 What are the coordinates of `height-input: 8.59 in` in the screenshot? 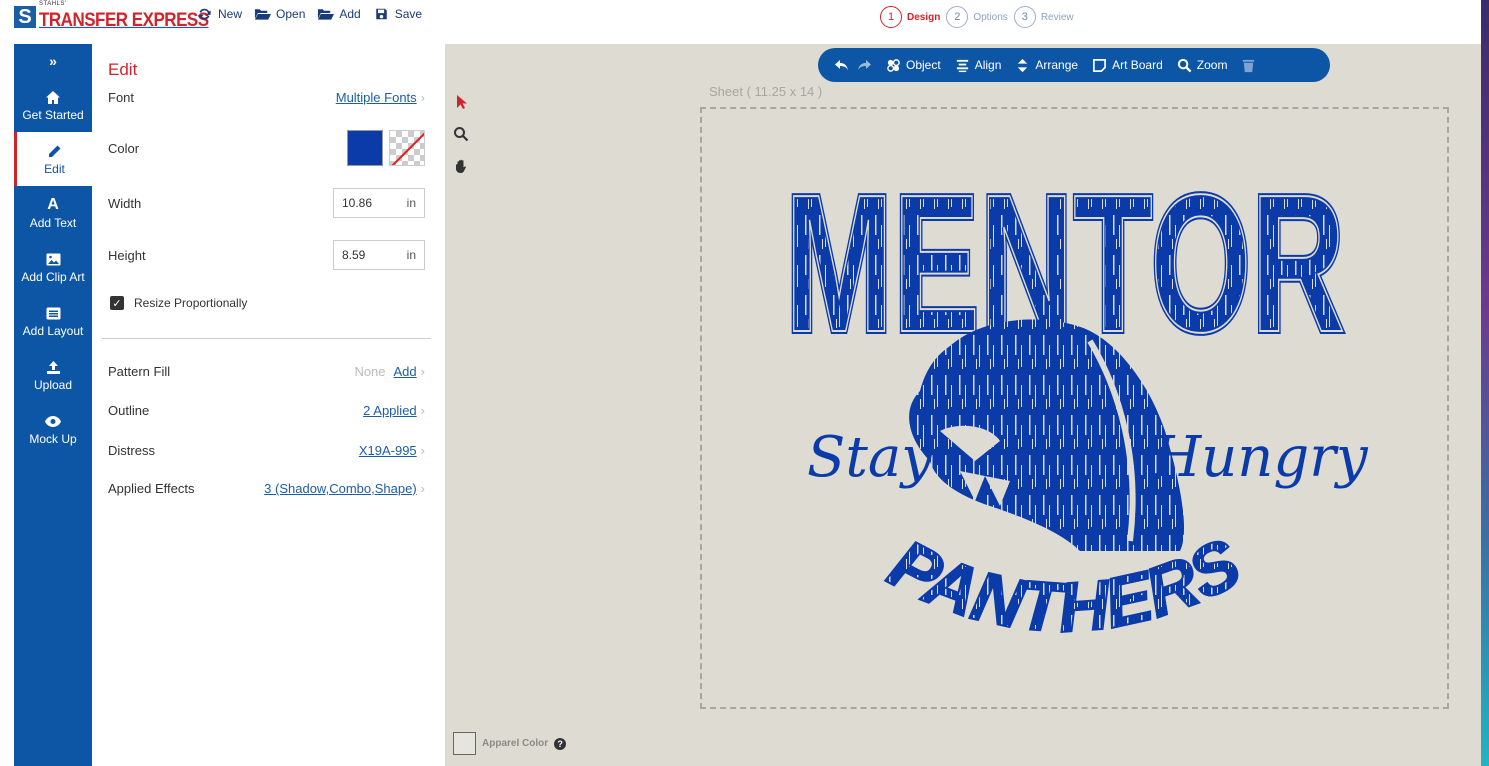 It's located at (379, 255).